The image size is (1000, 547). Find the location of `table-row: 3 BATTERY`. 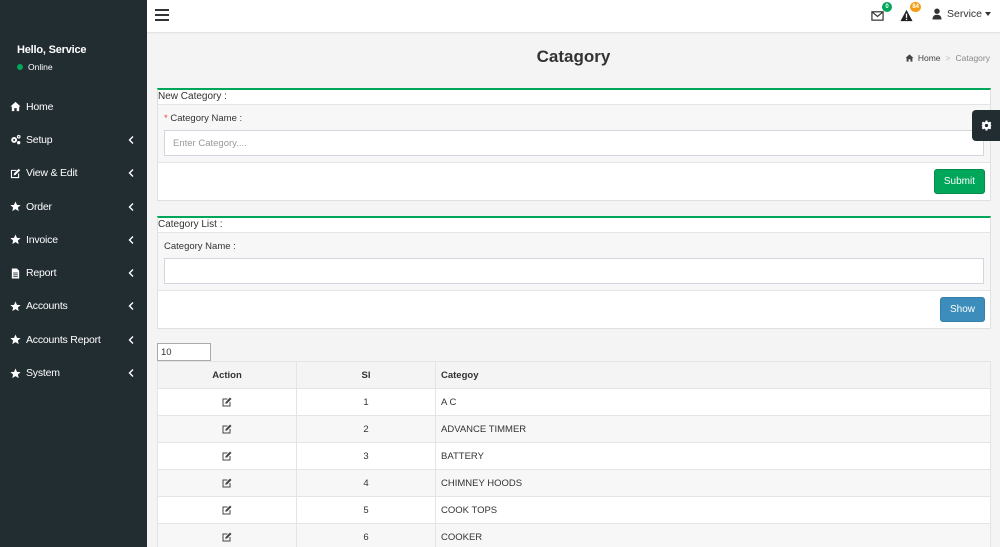

table-row: 3 BATTERY is located at coordinates (574, 456).